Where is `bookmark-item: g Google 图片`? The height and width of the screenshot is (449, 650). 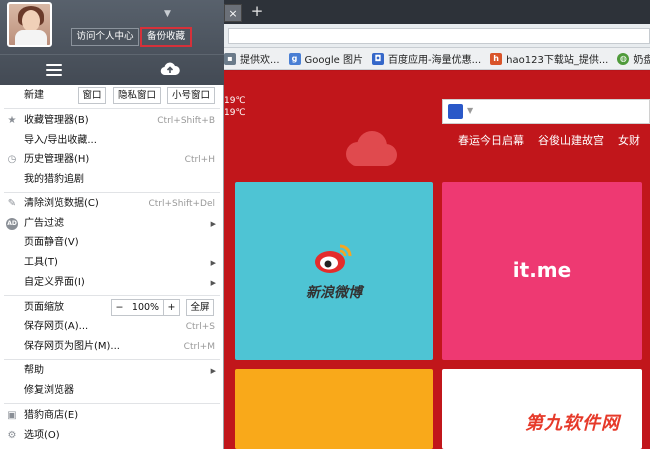
bookmark-item: g Google 图片 is located at coordinates (325, 58).